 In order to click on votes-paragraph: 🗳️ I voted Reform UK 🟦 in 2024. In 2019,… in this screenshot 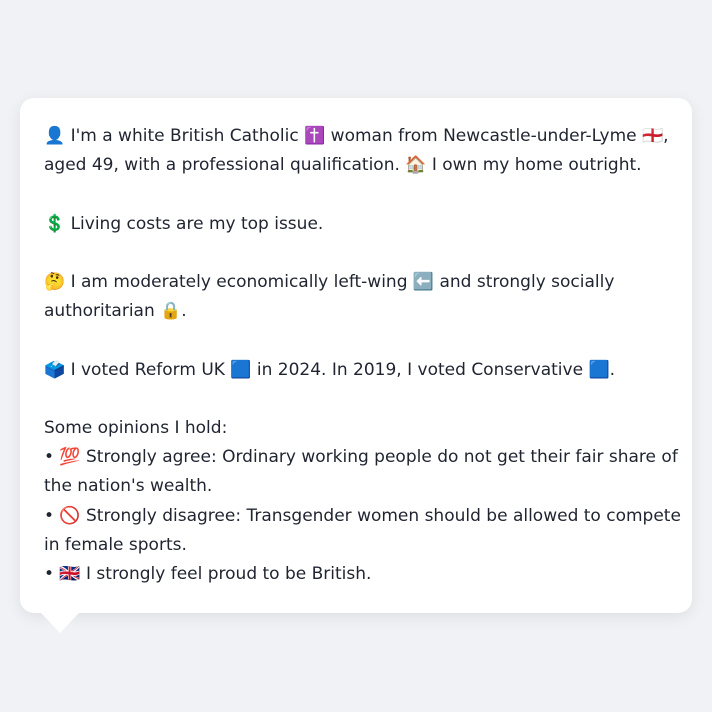, I will do `click(356, 370)`.